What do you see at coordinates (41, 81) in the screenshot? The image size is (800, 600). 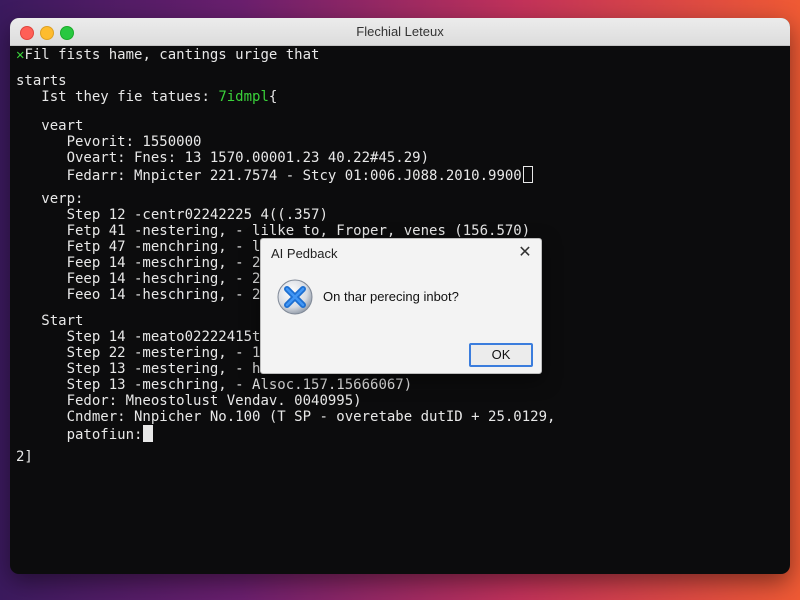 I see `terminal-line: starts` at bounding box center [41, 81].